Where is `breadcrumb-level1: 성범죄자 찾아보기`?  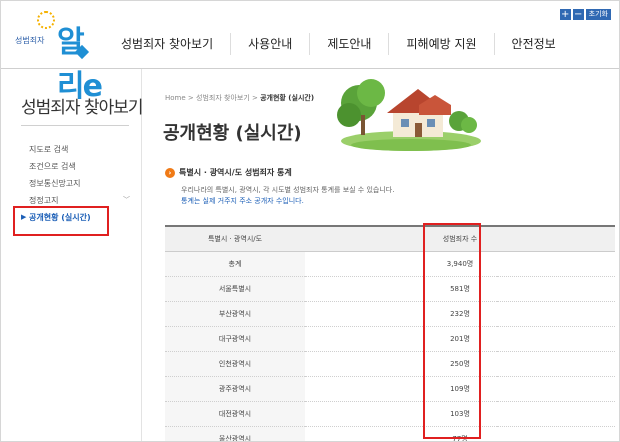 breadcrumb-level1: 성범죄자 찾아보기 is located at coordinates (223, 98).